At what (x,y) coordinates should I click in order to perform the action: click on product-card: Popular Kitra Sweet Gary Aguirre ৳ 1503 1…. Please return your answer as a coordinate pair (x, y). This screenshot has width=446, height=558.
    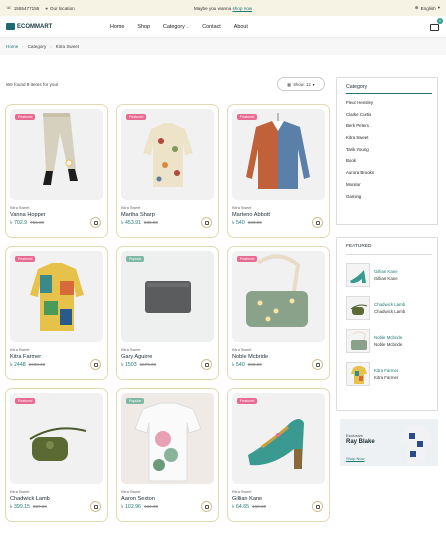
    Looking at the image, I should click on (167, 313).